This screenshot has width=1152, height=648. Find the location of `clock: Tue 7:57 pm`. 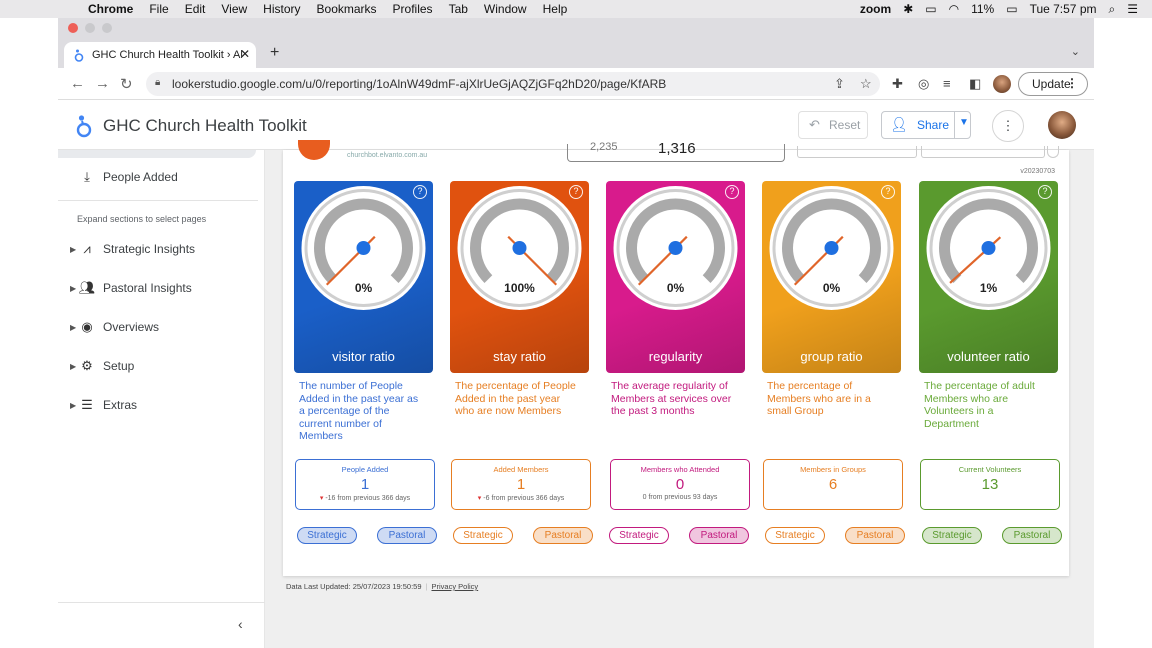

clock: Tue 7:57 pm is located at coordinates (1063, 9).